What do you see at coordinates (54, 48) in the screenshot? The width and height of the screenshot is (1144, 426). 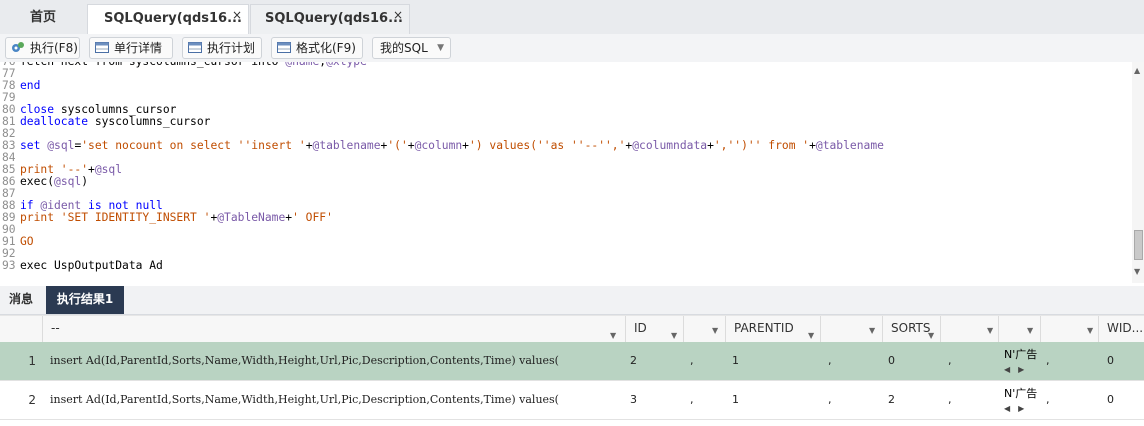 I see `execute-label: 执行(F8)` at bounding box center [54, 48].